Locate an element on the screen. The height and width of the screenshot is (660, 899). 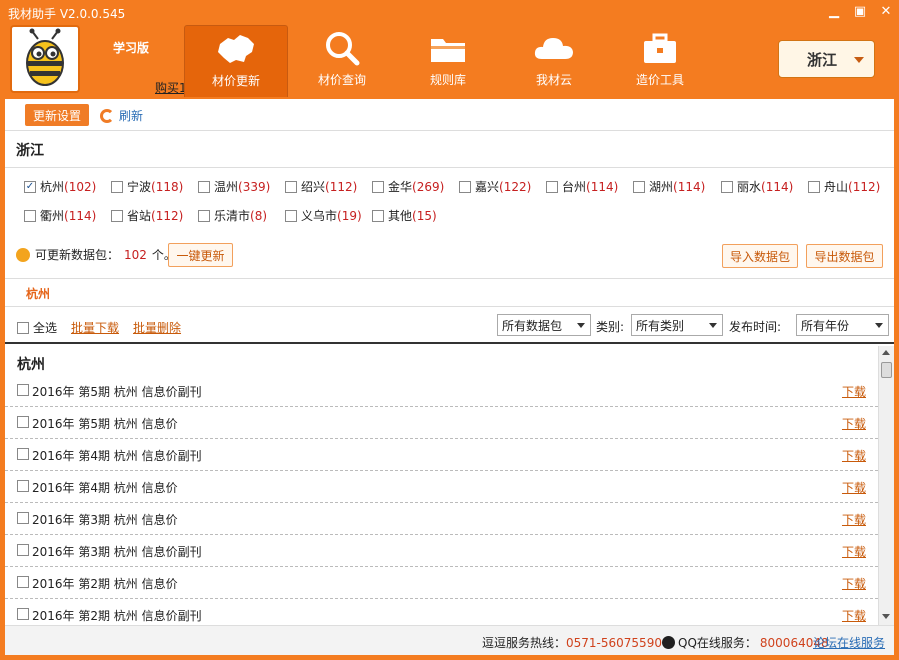
list-city-heading: 杭州 is located at coordinates (31, 365).